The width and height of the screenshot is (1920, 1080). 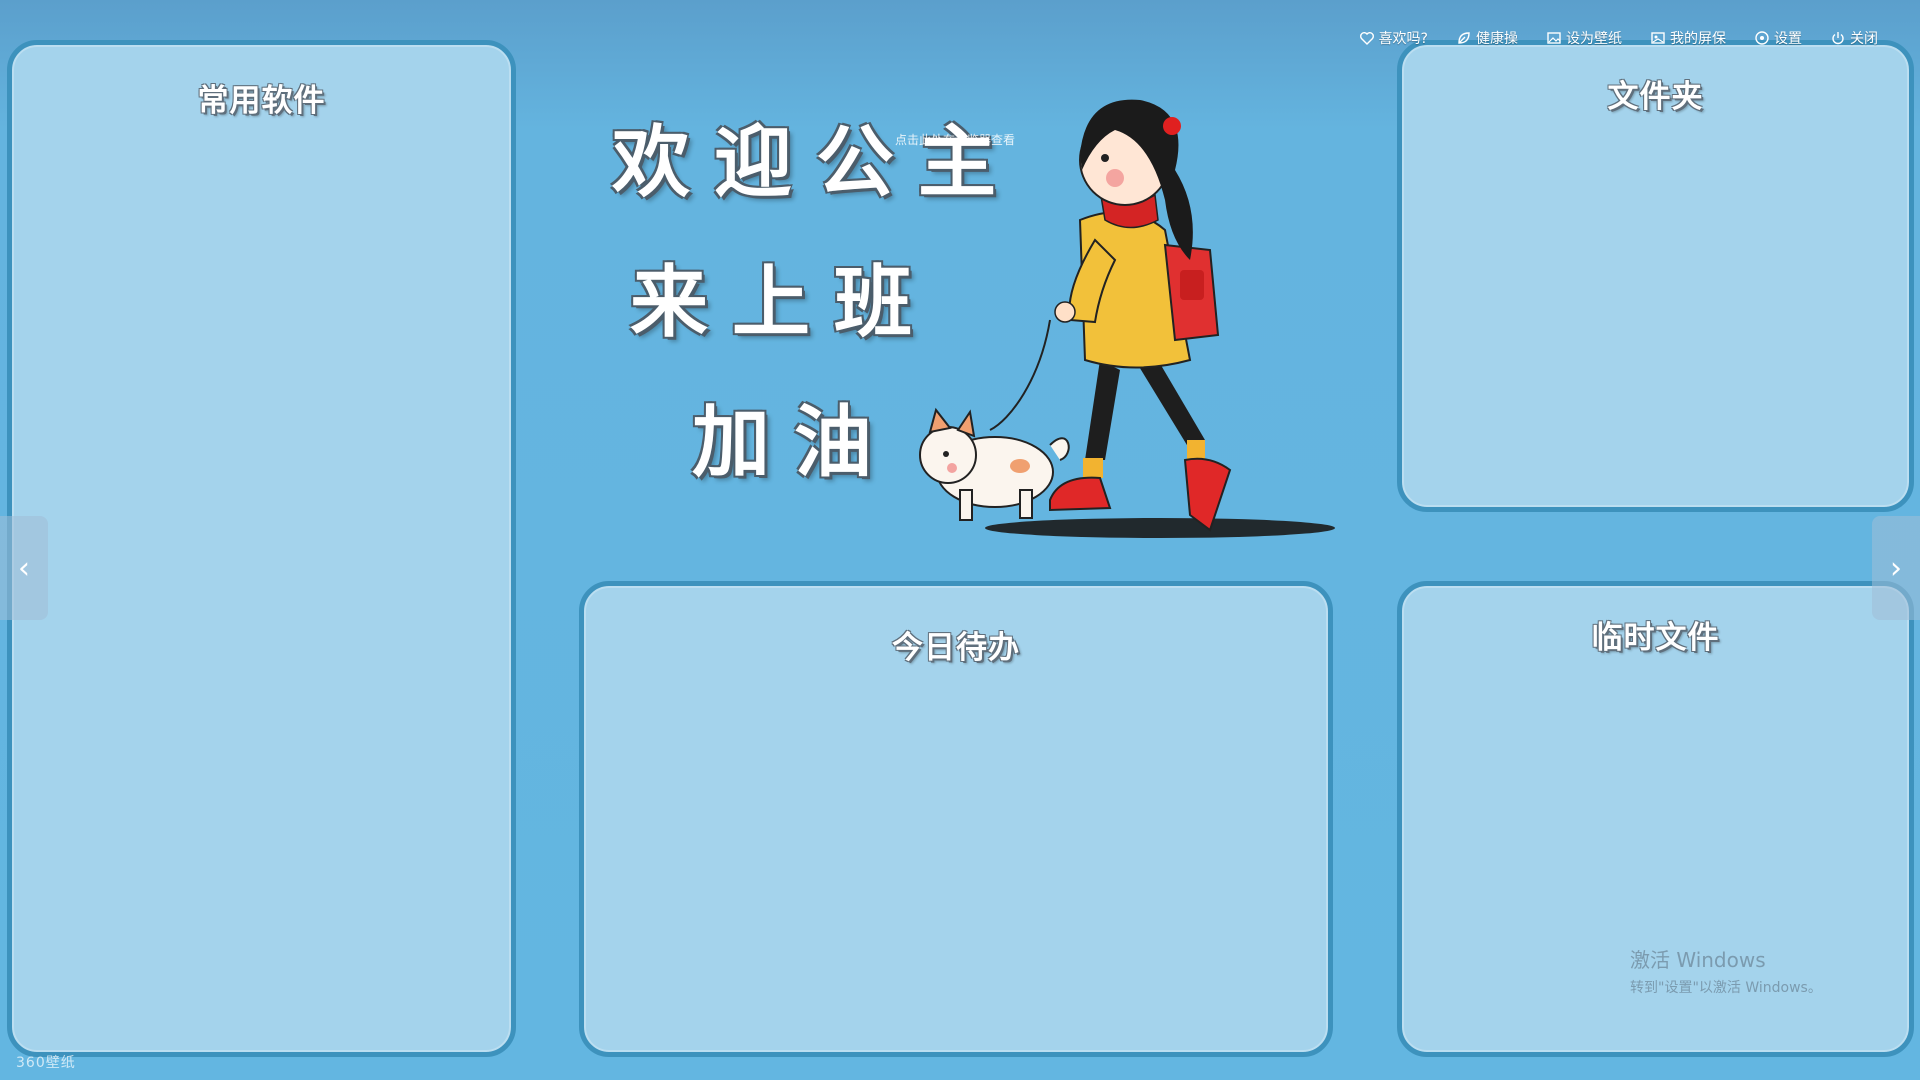 What do you see at coordinates (1864, 39) in the screenshot?
I see `close-label: 关闭` at bounding box center [1864, 39].